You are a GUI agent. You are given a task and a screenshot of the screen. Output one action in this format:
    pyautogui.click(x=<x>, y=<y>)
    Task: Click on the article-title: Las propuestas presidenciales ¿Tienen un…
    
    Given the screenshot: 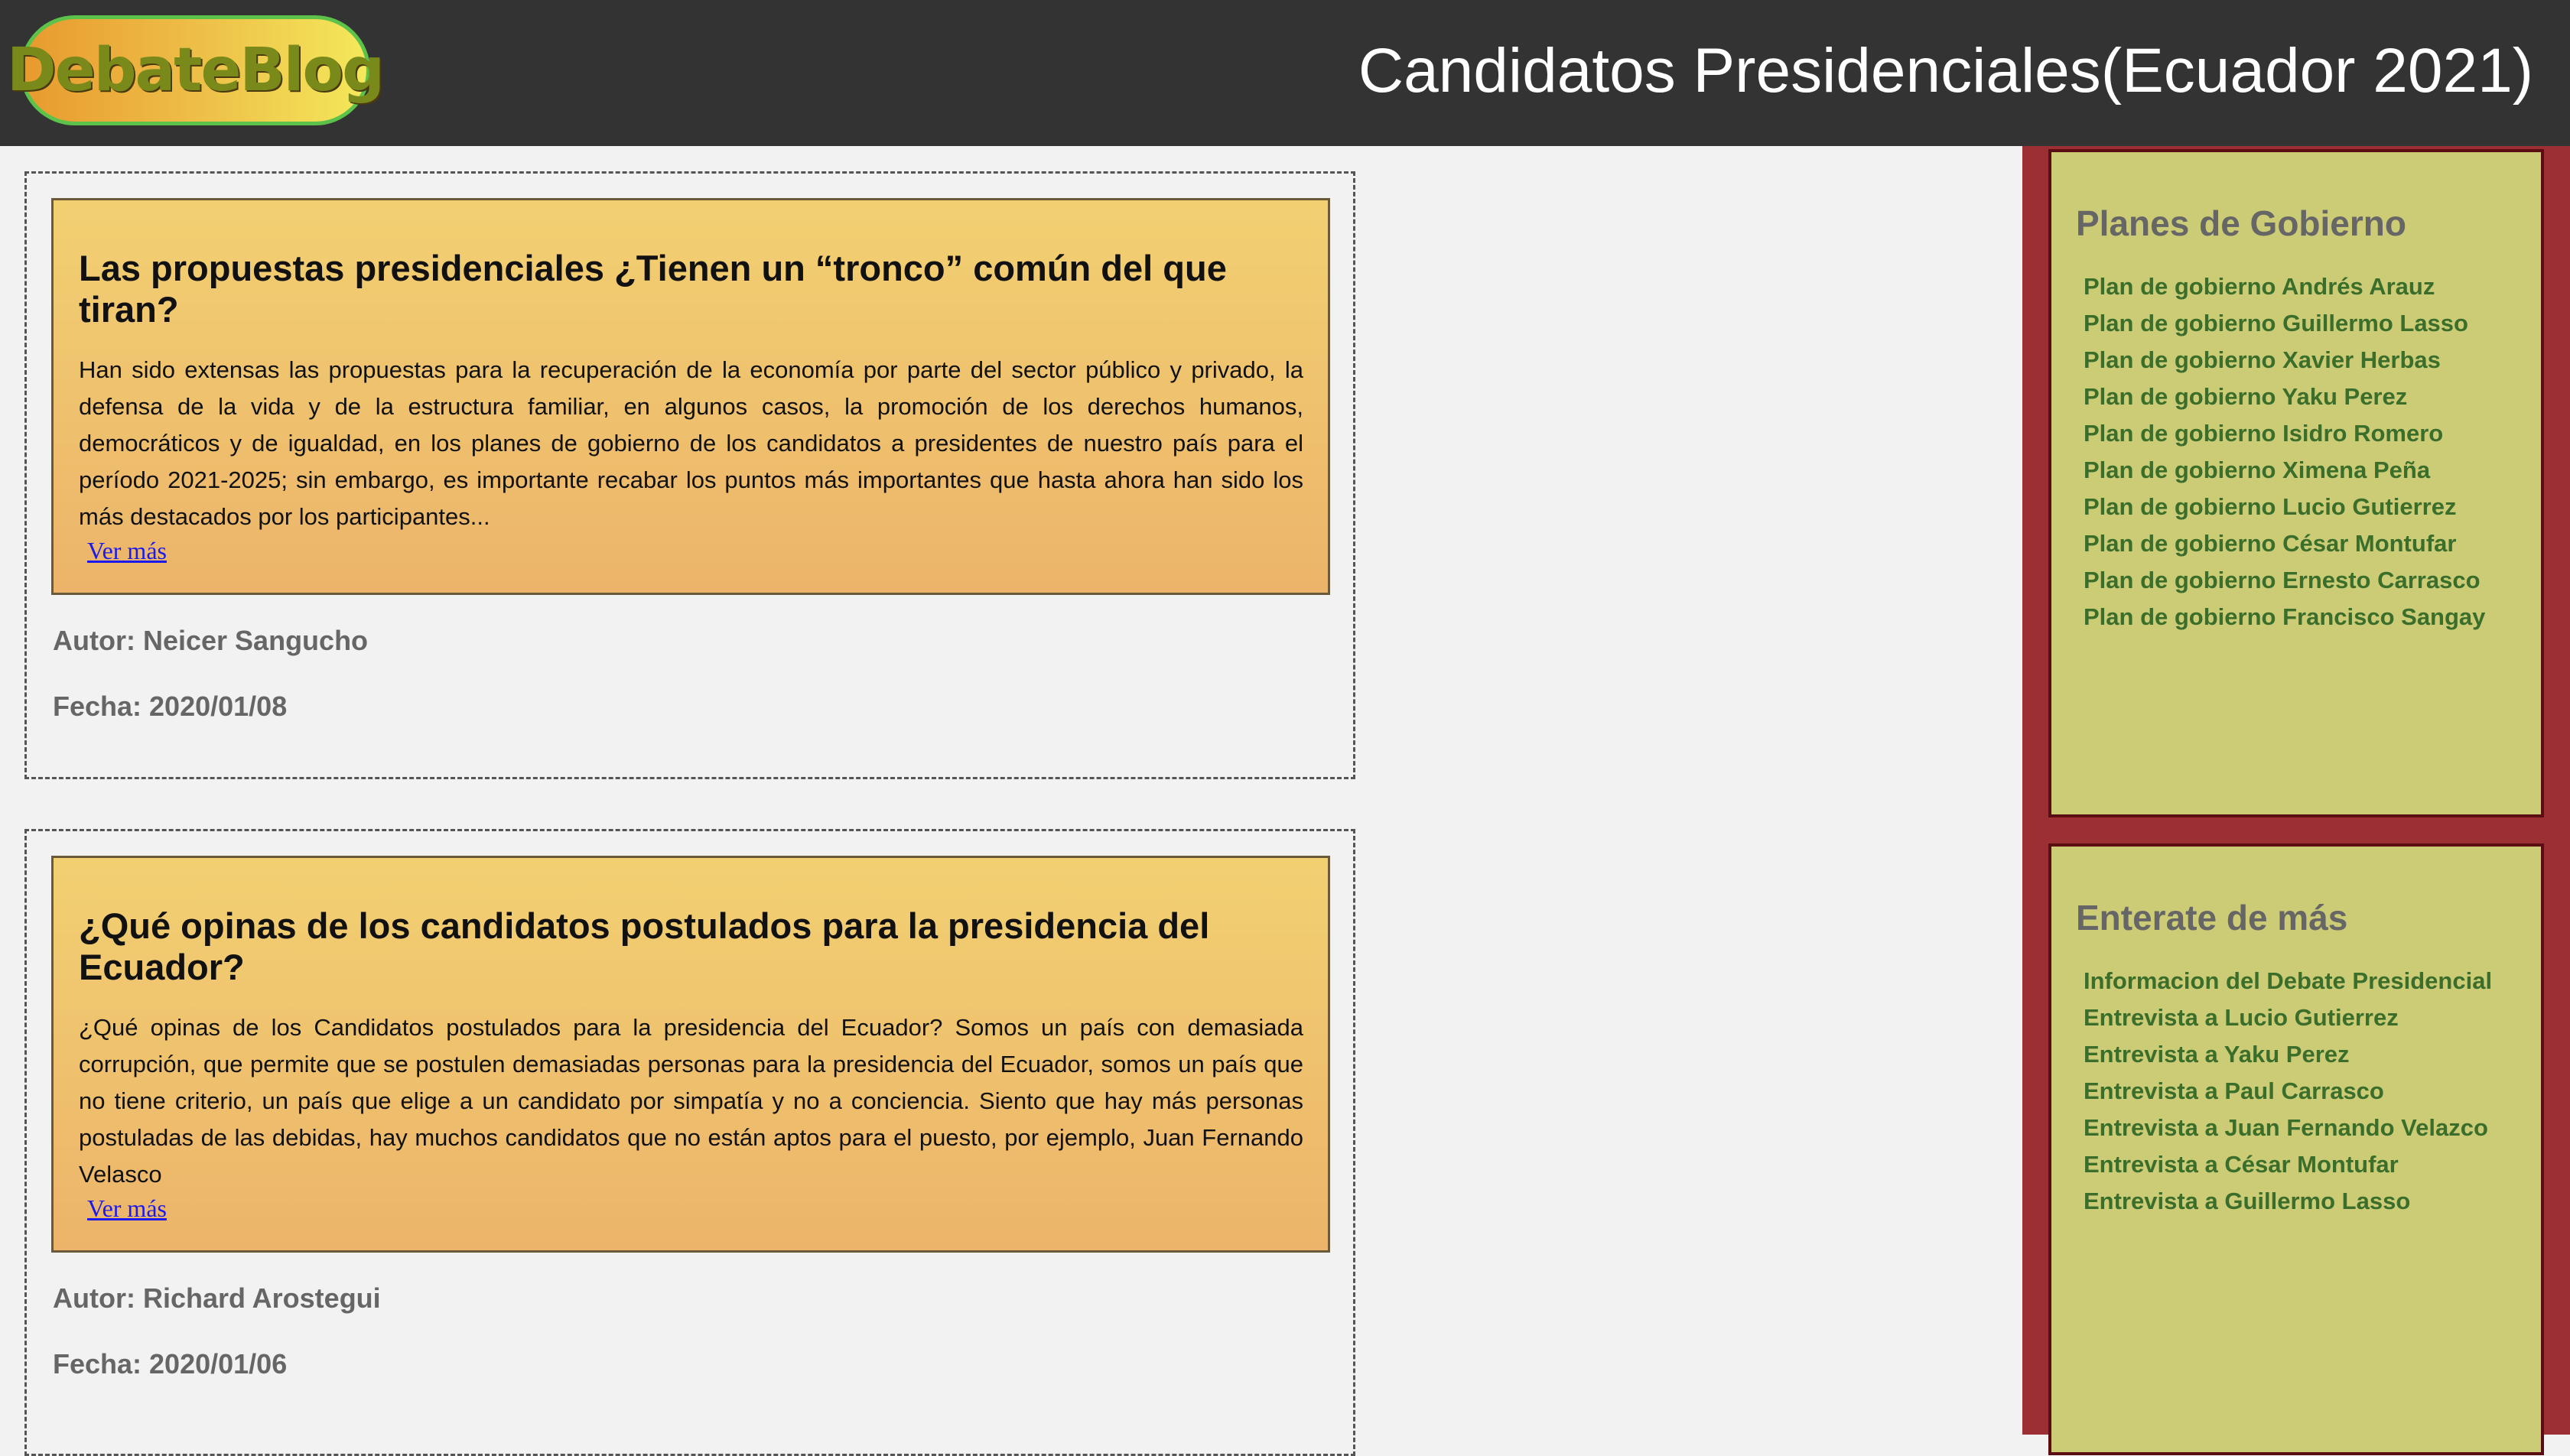 What is the action you would take?
    pyautogui.click(x=653, y=289)
    